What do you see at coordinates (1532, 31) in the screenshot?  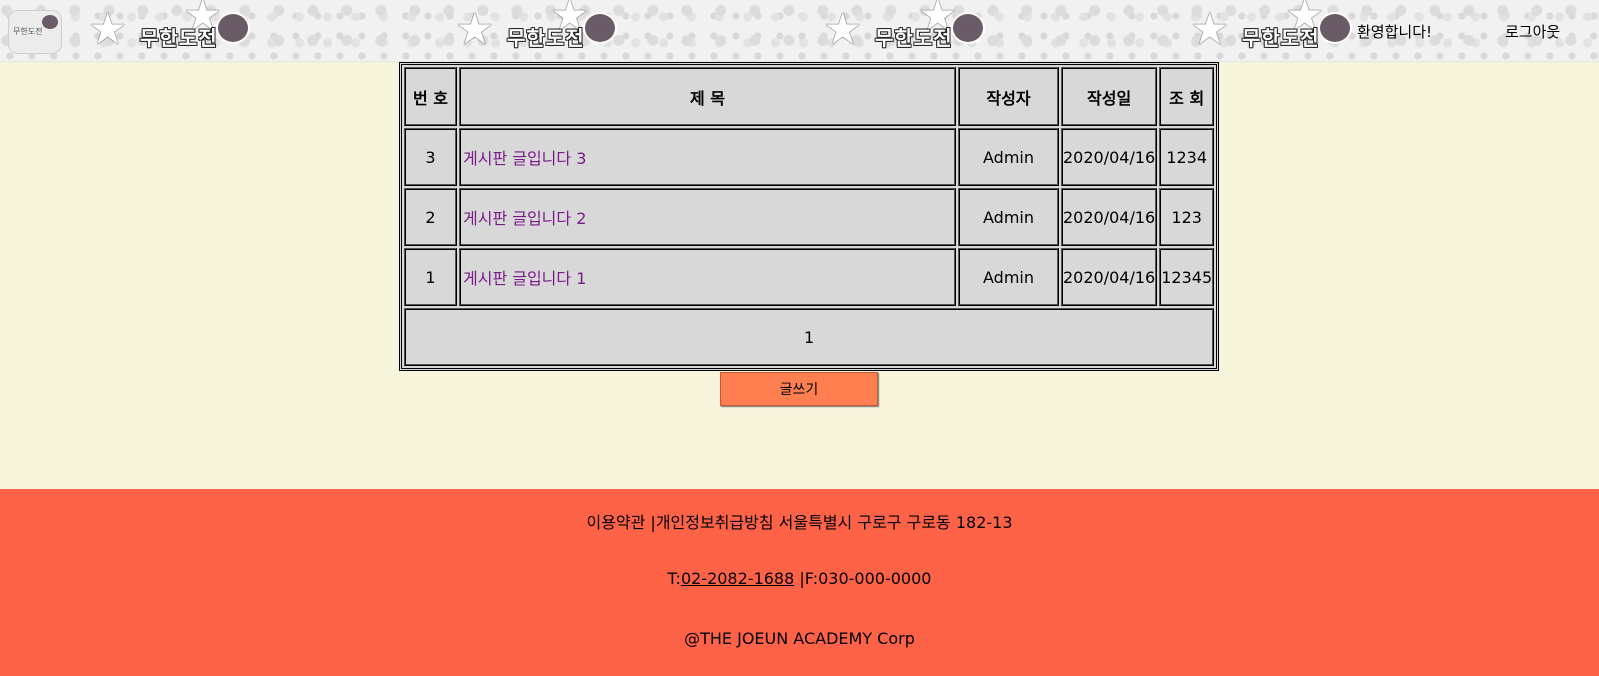 I see `logout-link: 로그아웃` at bounding box center [1532, 31].